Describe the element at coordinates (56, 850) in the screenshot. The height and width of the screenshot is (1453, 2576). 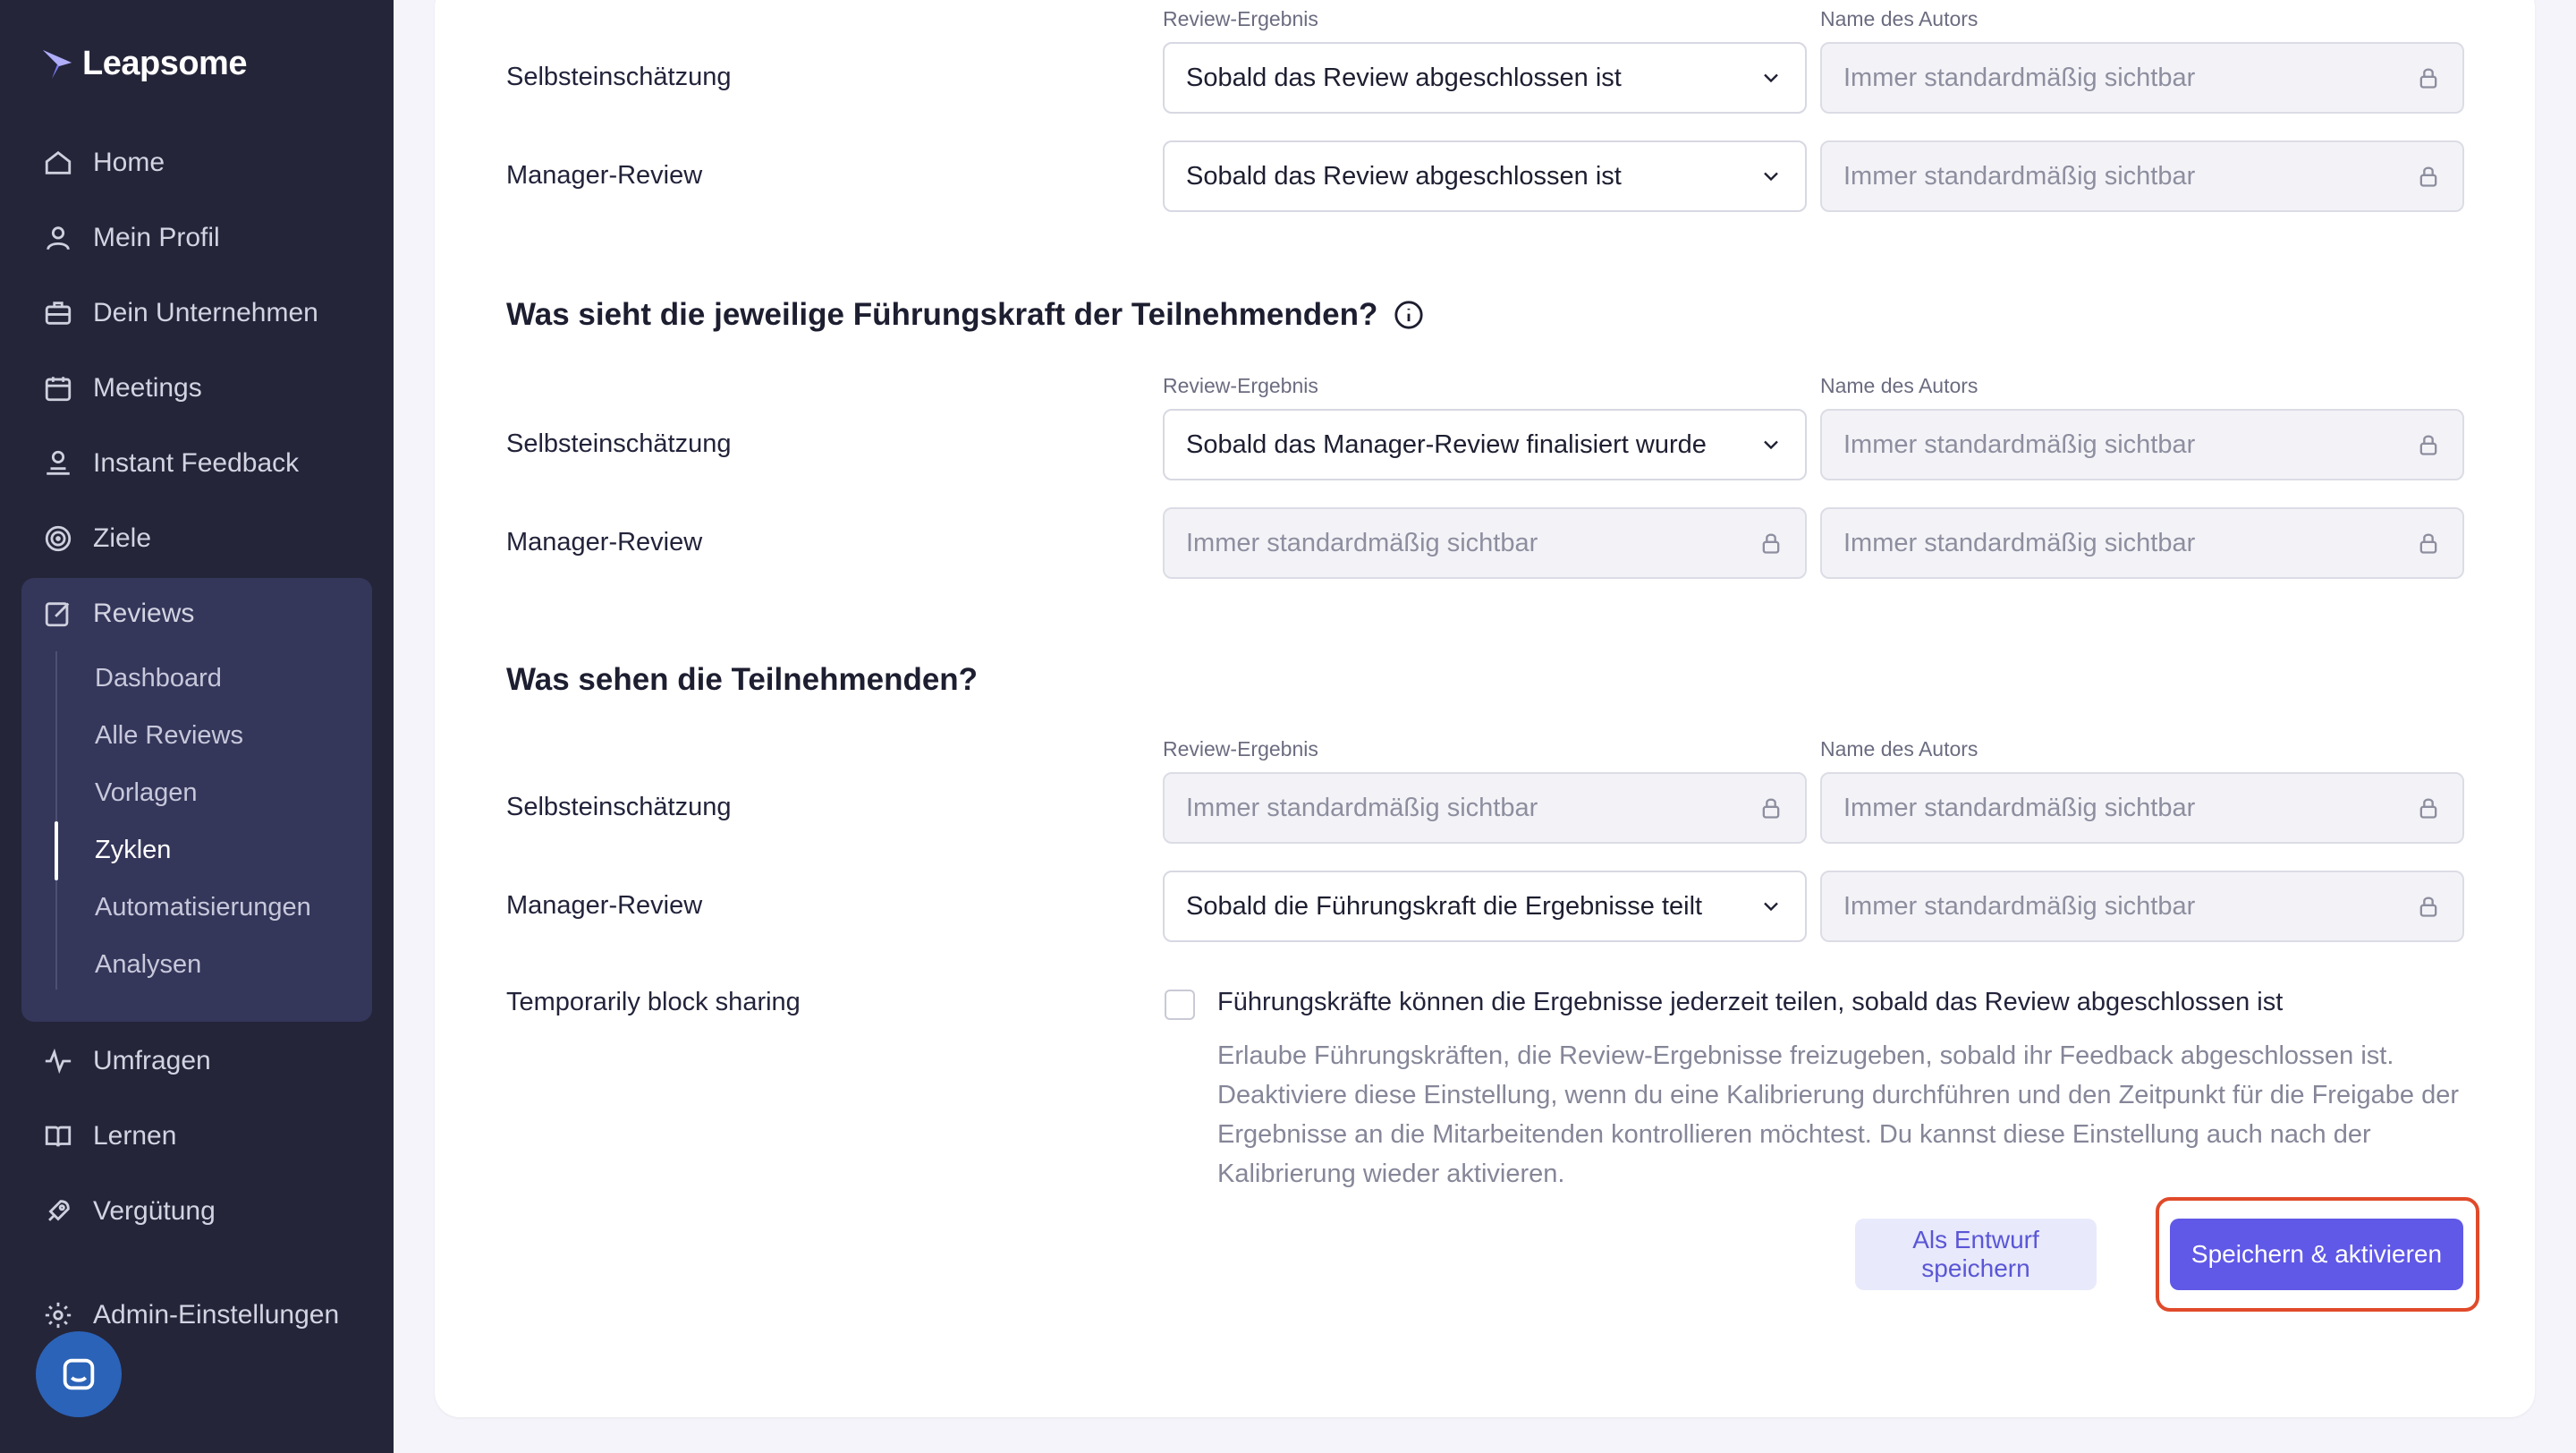
I see `submenu-active-indicator` at that location.